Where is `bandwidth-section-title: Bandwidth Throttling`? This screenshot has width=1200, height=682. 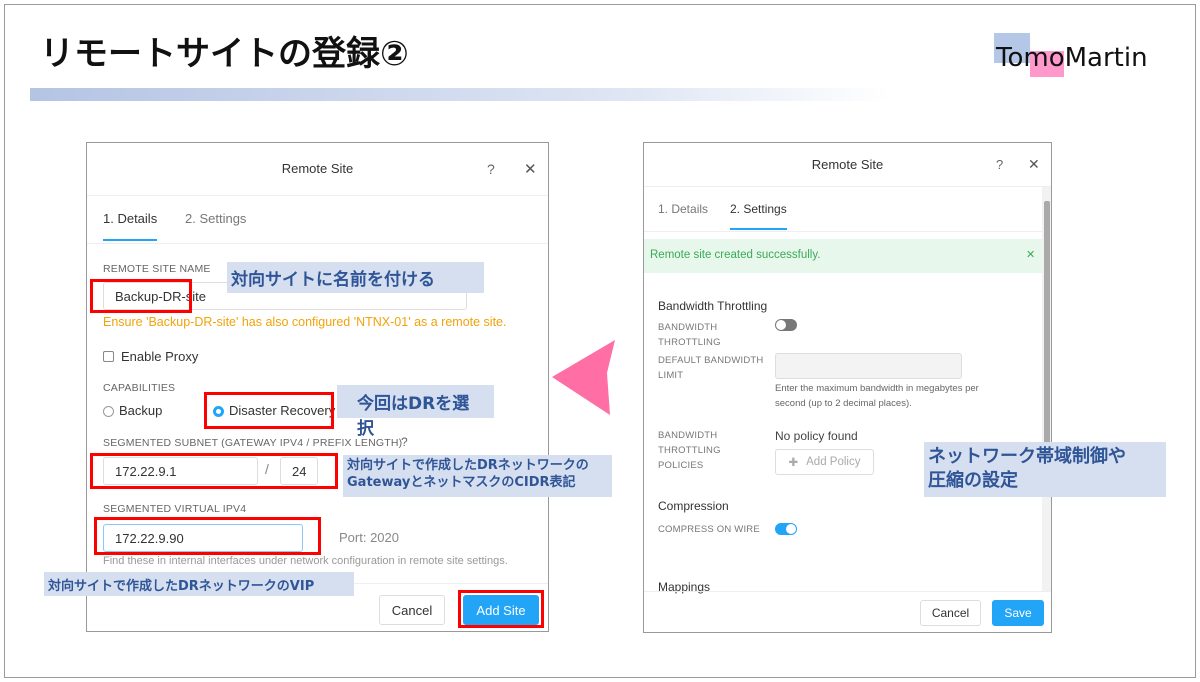
bandwidth-section-title: Bandwidth Throttling is located at coordinates (713, 306).